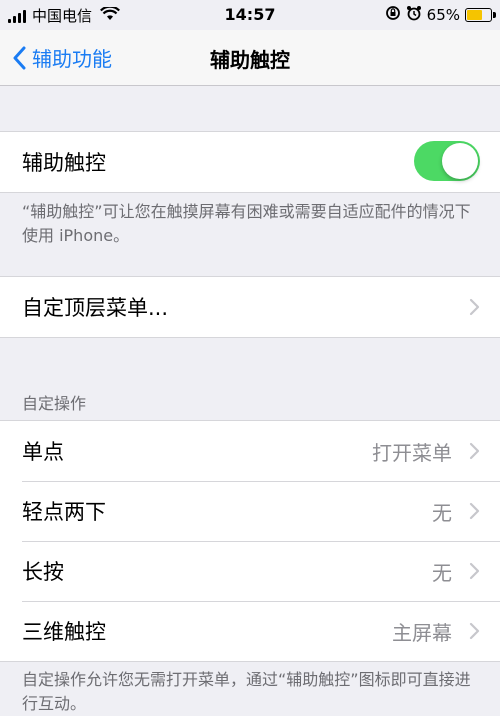  What do you see at coordinates (246, 223) in the screenshot?
I see `assistive-touch-footnote: “辅助触控”可让您在触摸屏幕有困难或需要自适应配件的情况下使用 iPhone。` at bounding box center [246, 223].